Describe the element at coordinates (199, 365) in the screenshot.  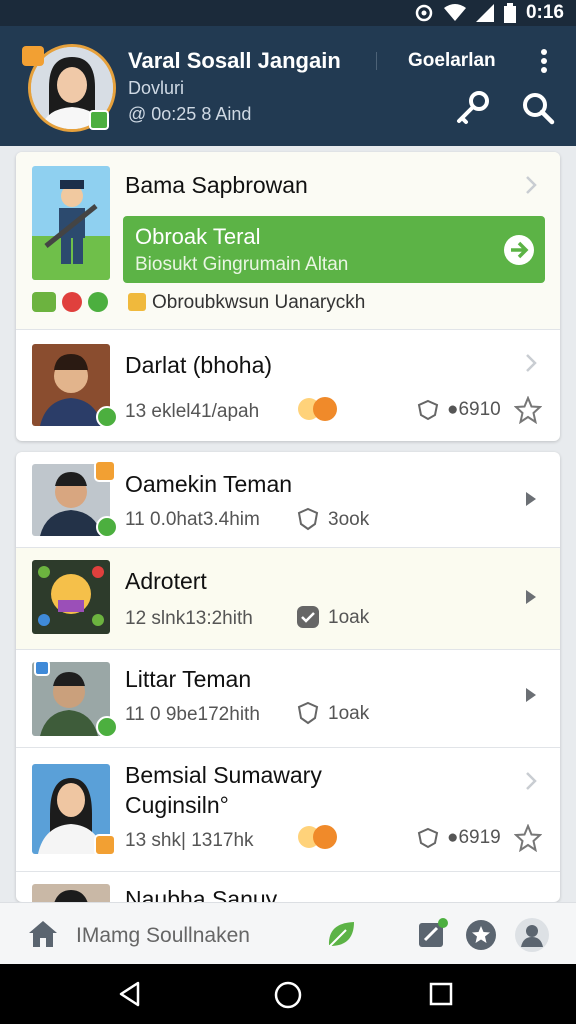
I see `list-item-title: Darlat (bhoha)` at that location.